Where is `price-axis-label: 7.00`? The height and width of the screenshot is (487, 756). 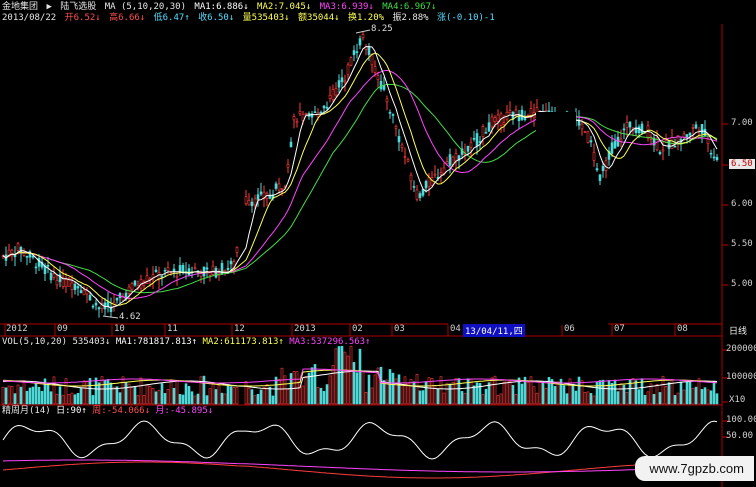 price-axis-label: 7.00 is located at coordinates (742, 123).